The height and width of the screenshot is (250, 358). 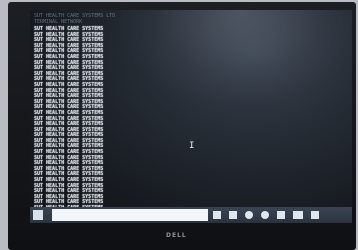 I want to click on task-view-icon, so click(x=217, y=215).